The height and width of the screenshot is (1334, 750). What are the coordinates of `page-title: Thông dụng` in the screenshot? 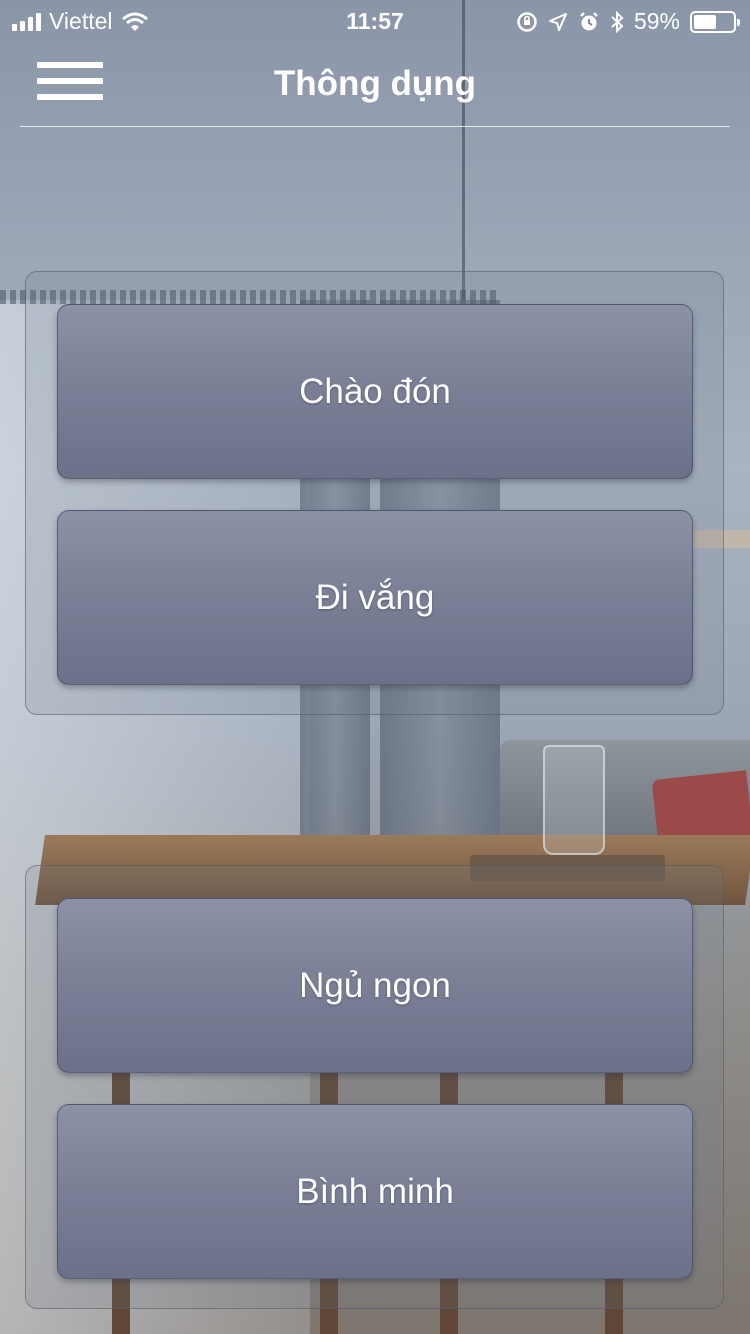 It's located at (375, 83).